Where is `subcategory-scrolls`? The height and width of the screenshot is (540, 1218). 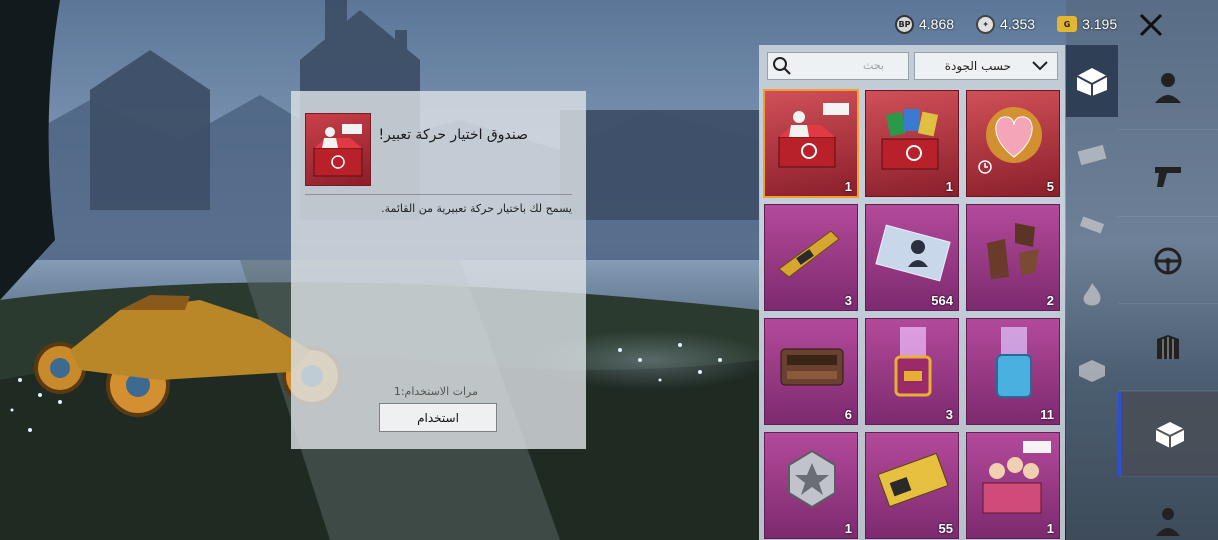
subcategory-scrolls is located at coordinates (1092, 225).